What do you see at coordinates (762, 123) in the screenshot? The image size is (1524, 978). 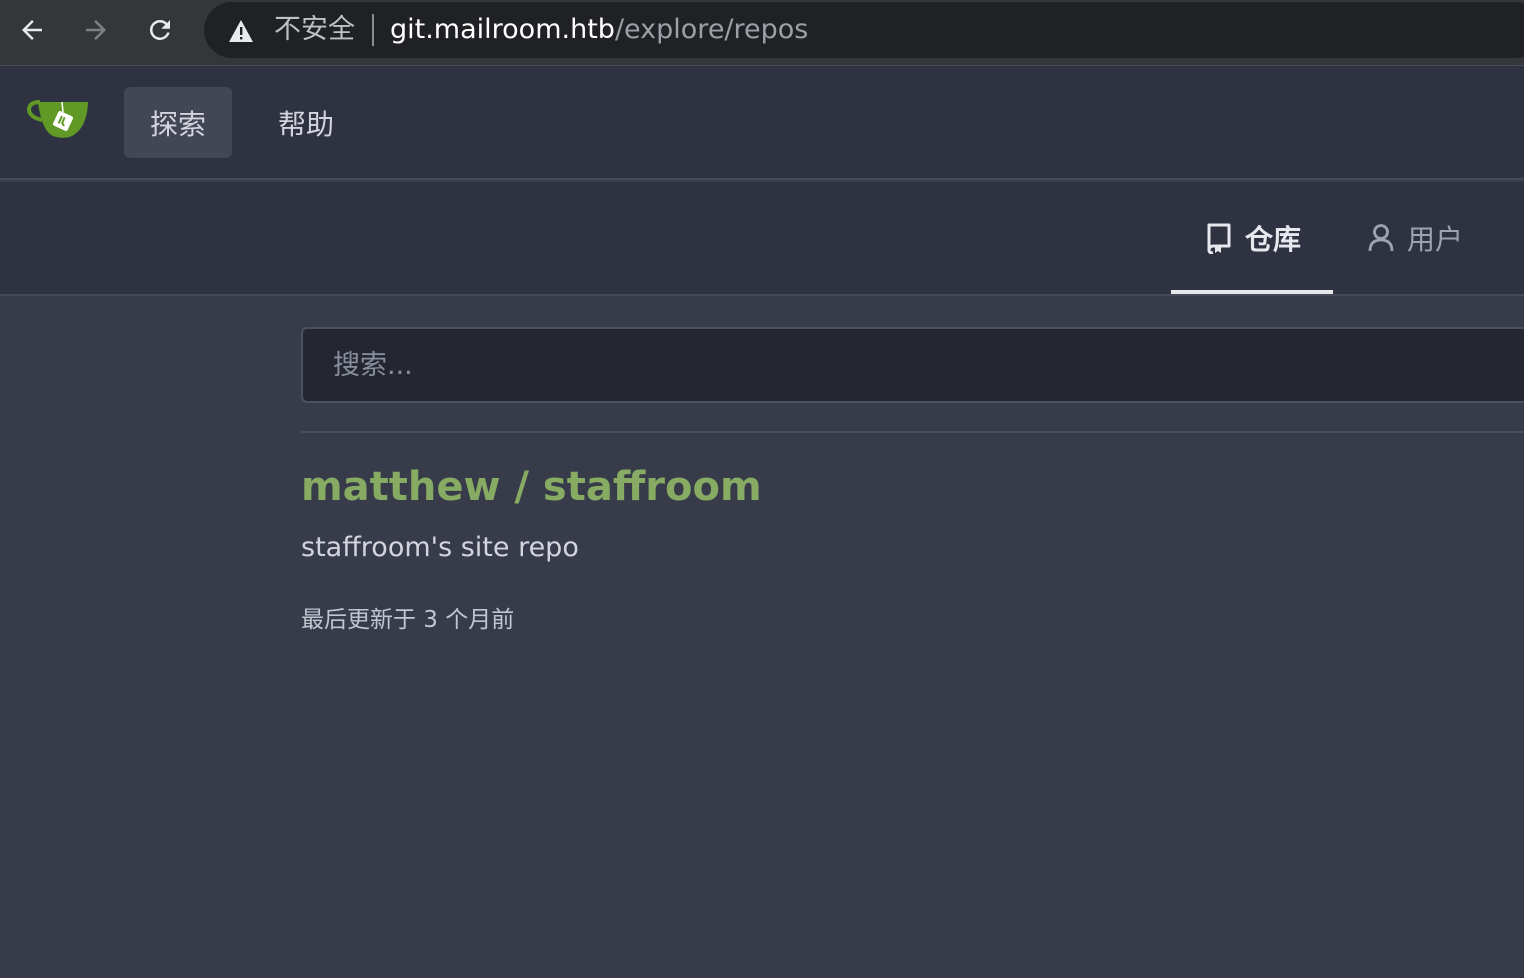 I see `site-header: 探索 帮助` at bounding box center [762, 123].